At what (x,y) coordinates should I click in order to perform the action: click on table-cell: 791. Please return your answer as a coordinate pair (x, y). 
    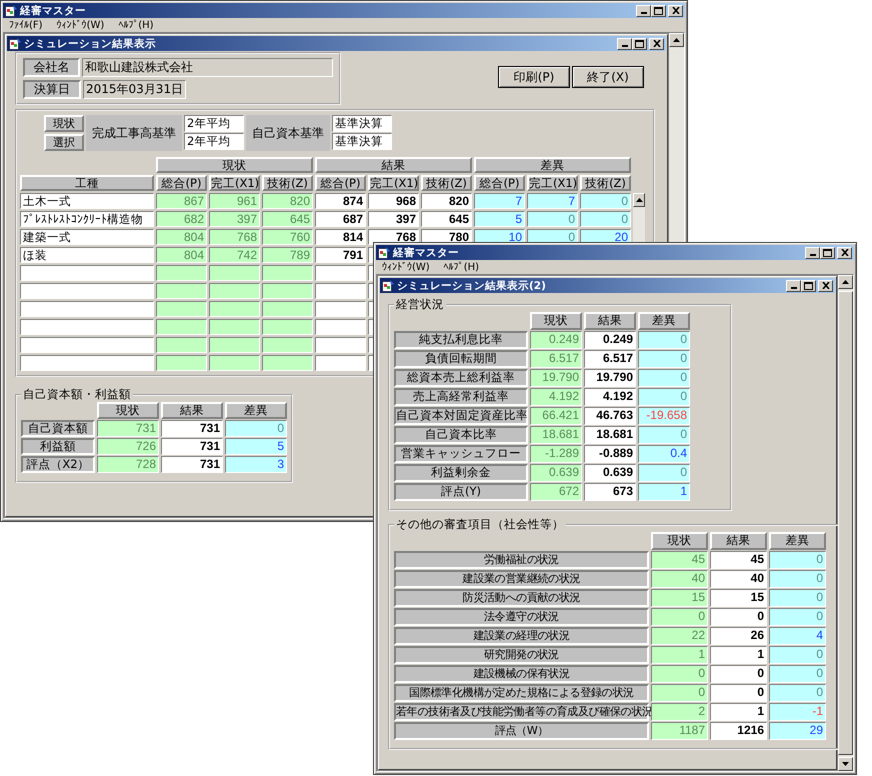
    Looking at the image, I should click on (340, 255).